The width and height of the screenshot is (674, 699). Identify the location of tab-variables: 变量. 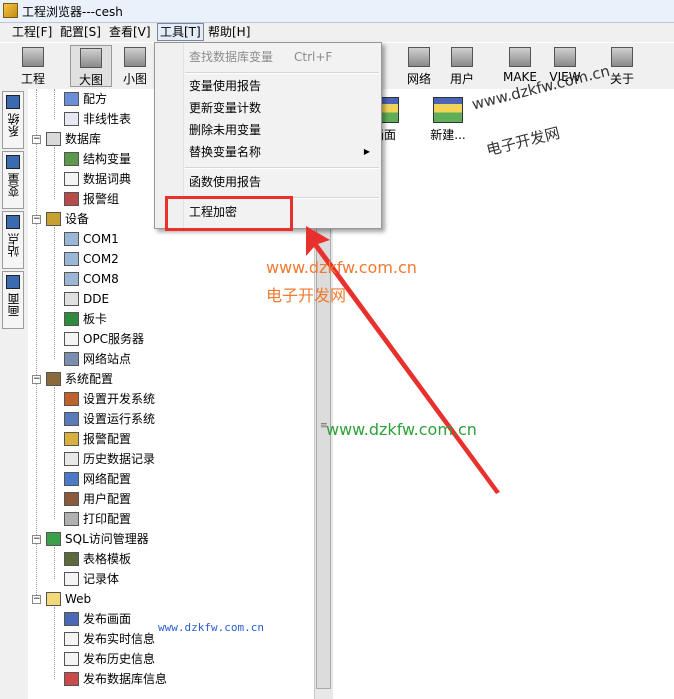
(13, 180).